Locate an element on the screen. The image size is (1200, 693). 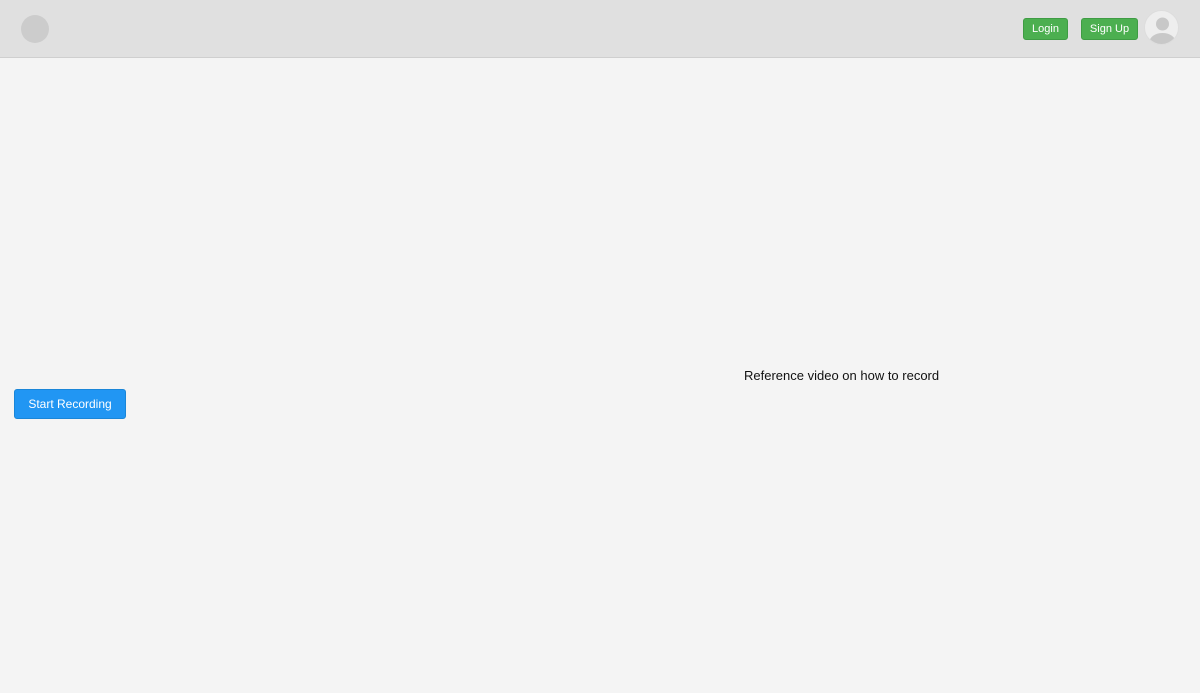
start-recording-button: Start Recording is located at coordinates (70, 404).